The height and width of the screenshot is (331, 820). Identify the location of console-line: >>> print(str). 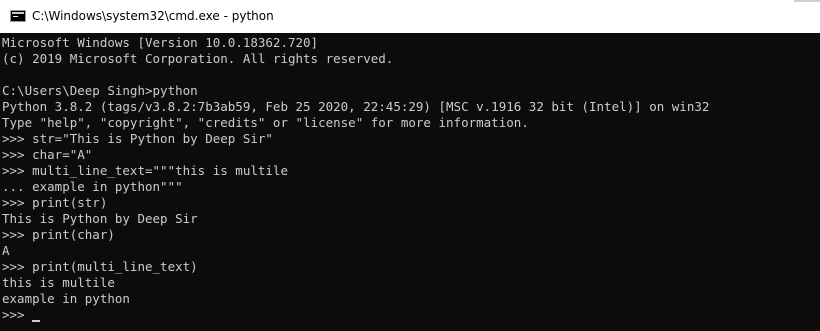
(55, 202).